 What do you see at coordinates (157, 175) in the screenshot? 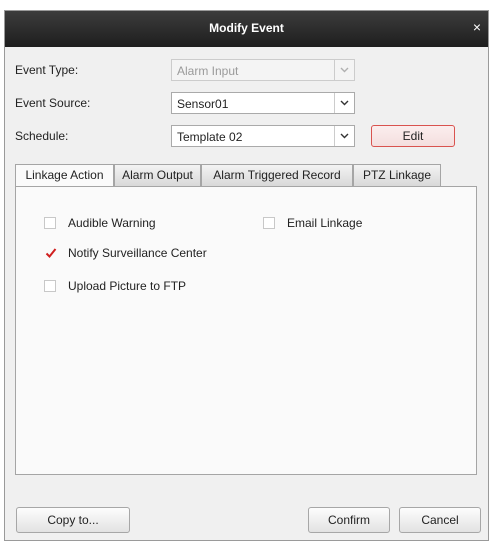
I see `tab-alarm-output: Alarm Output` at bounding box center [157, 175].